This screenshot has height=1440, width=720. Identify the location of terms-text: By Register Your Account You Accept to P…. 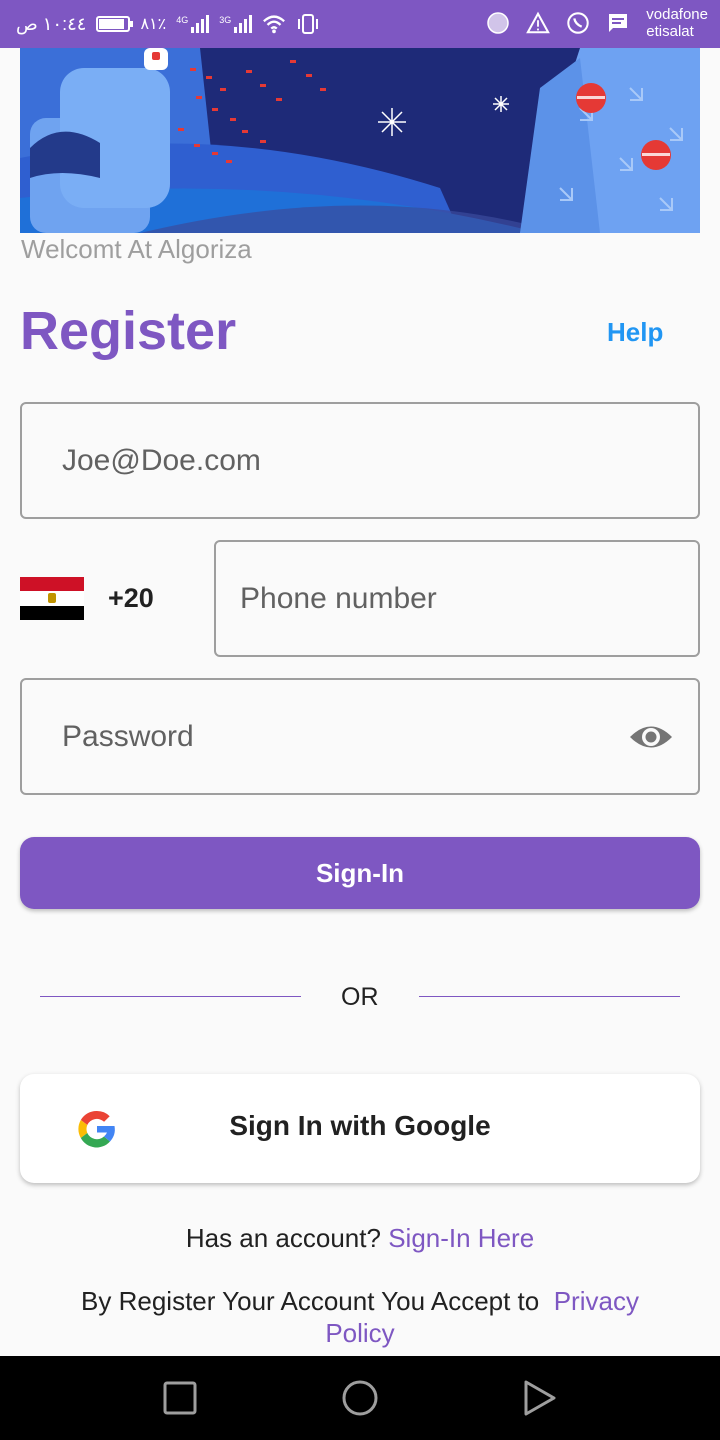
(360, 1317).